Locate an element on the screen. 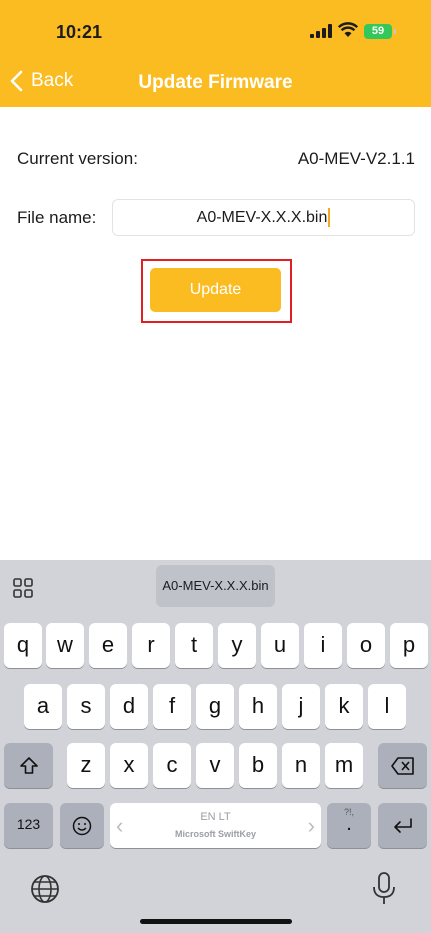 This screenshot has height=933, width=431. key-y: y is located at coordinates (237, 645).